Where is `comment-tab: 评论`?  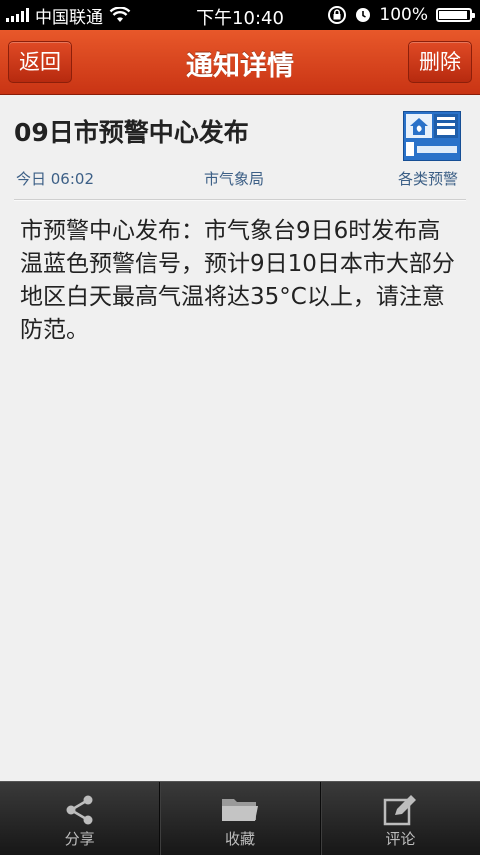
comment-tab: 评论 is located at coordinates (399, 818).